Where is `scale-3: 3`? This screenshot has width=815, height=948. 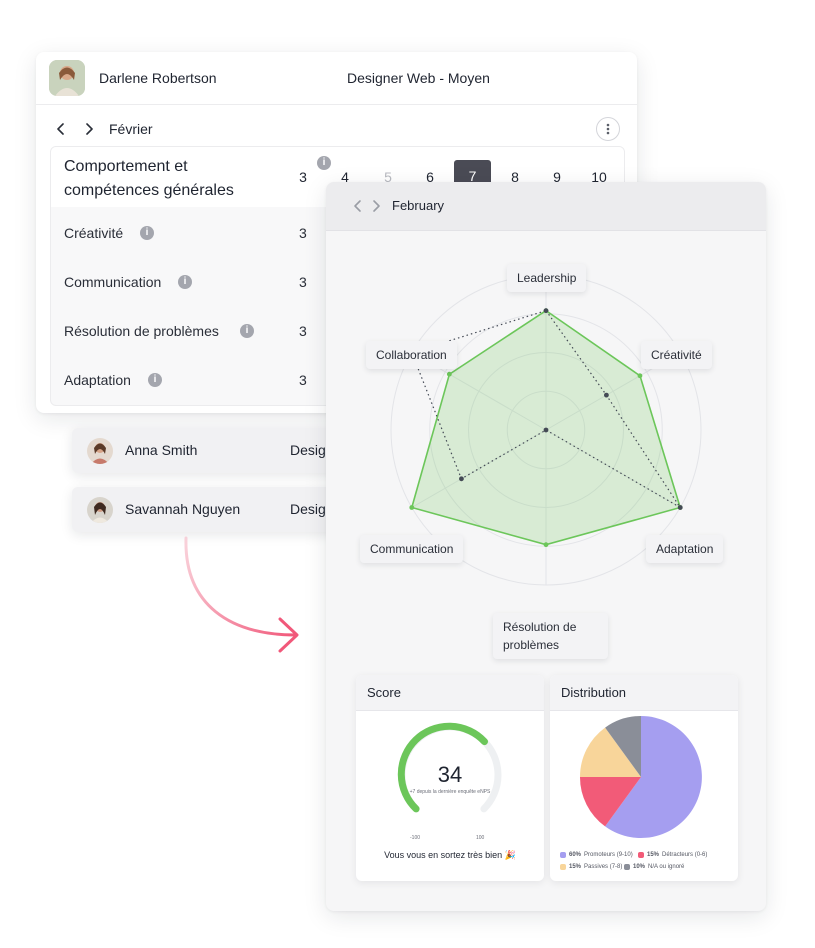 scale-3: 3 is located at coordinates (303, 177).